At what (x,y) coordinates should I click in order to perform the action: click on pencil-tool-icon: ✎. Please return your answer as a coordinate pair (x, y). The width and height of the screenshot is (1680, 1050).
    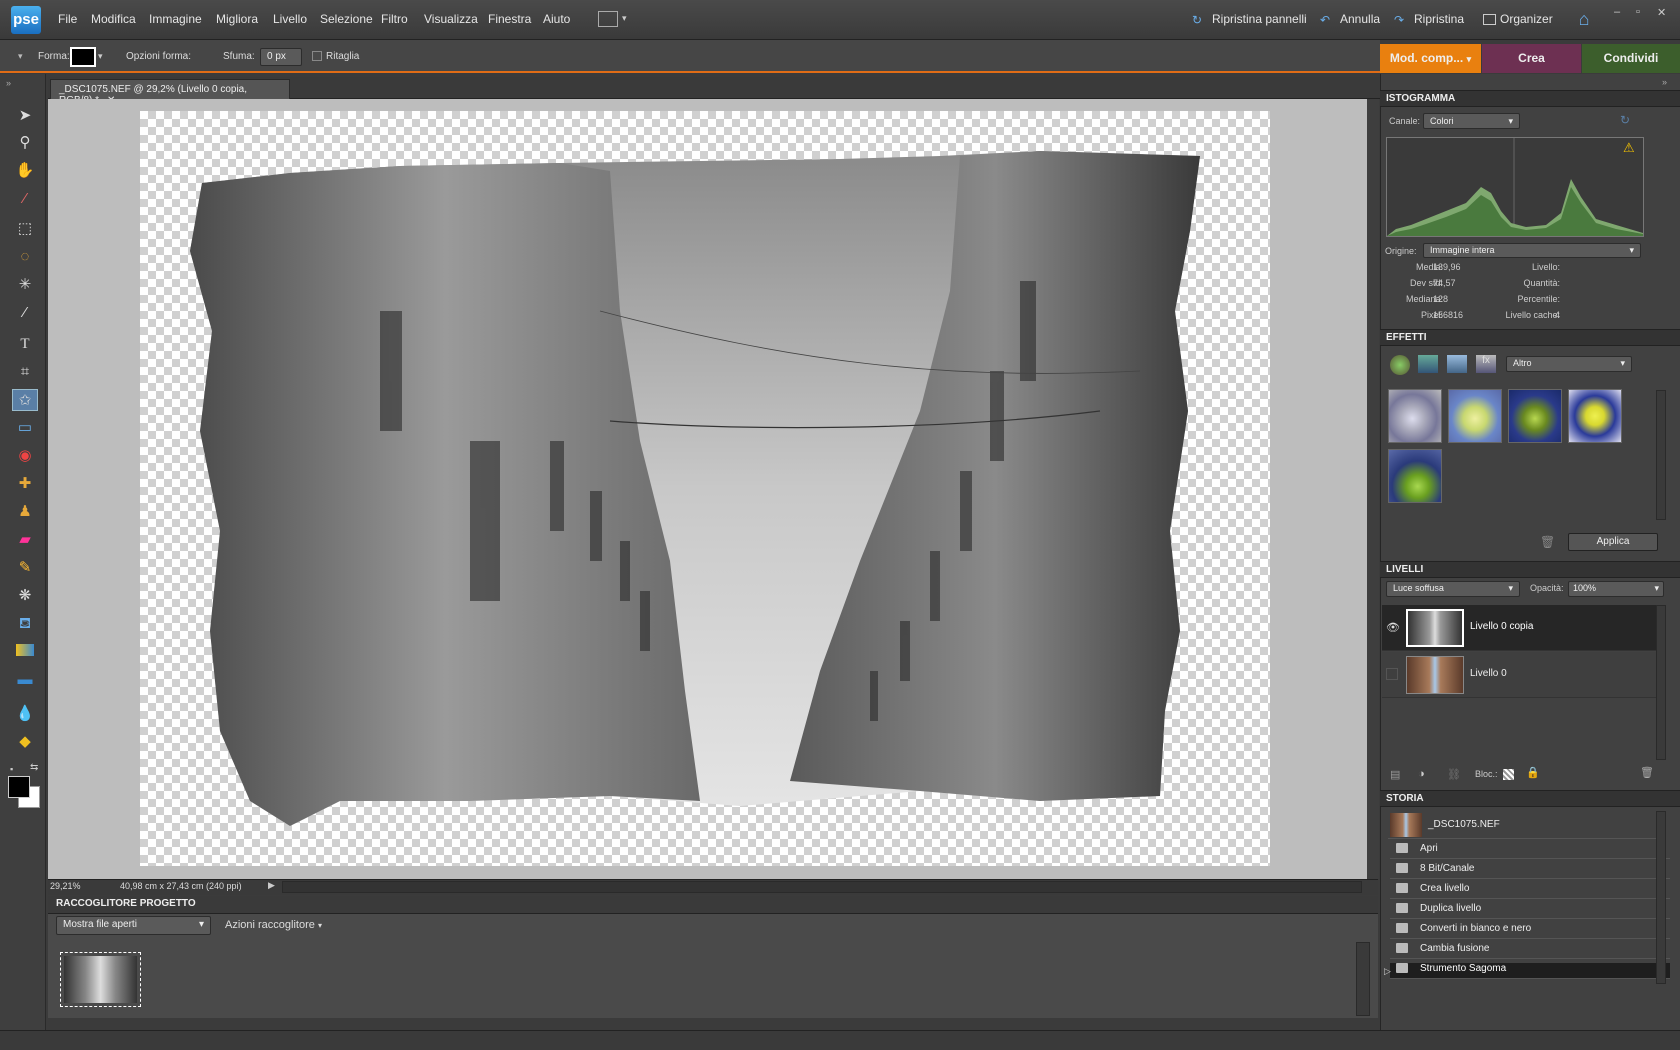
    Looking at the image, I should click on (25, 568).